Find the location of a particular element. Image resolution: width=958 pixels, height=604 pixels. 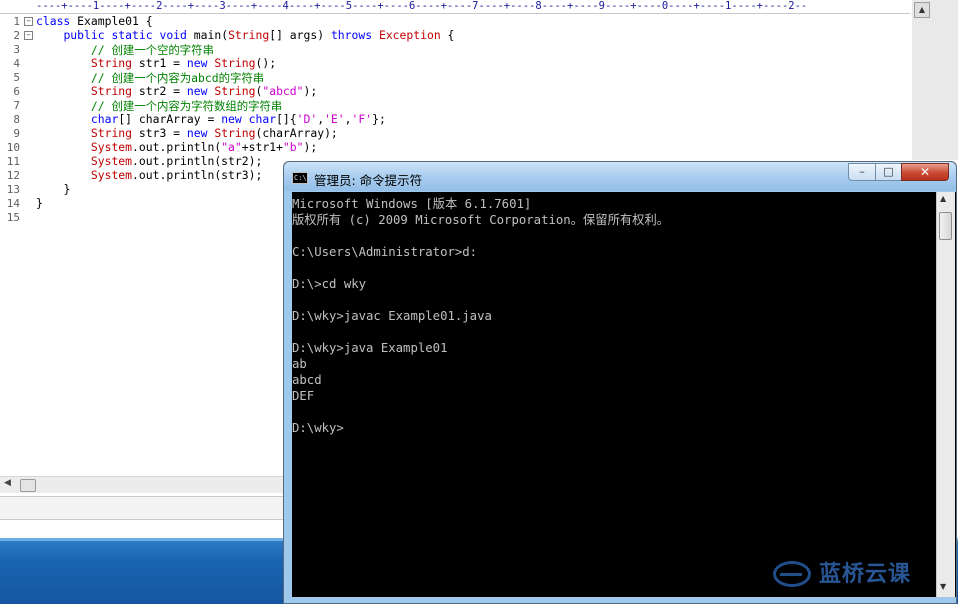

code-line: String str1 = new String(); is located at coordinates (156, 63).